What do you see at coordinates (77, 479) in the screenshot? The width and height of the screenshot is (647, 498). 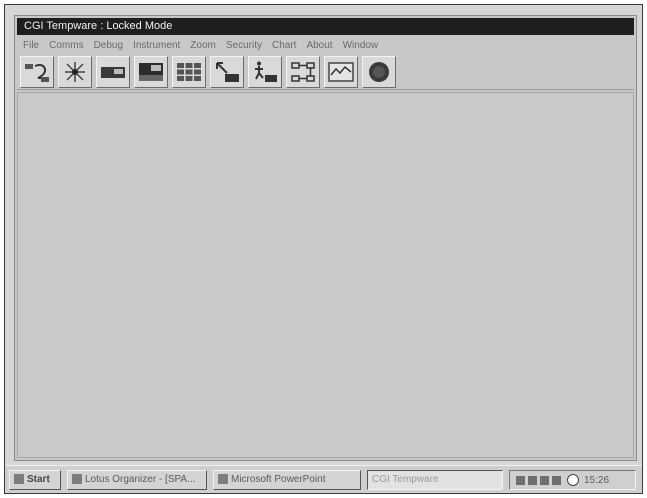 I see `lotus-organizer-icon` at bounding box center [77, 479].